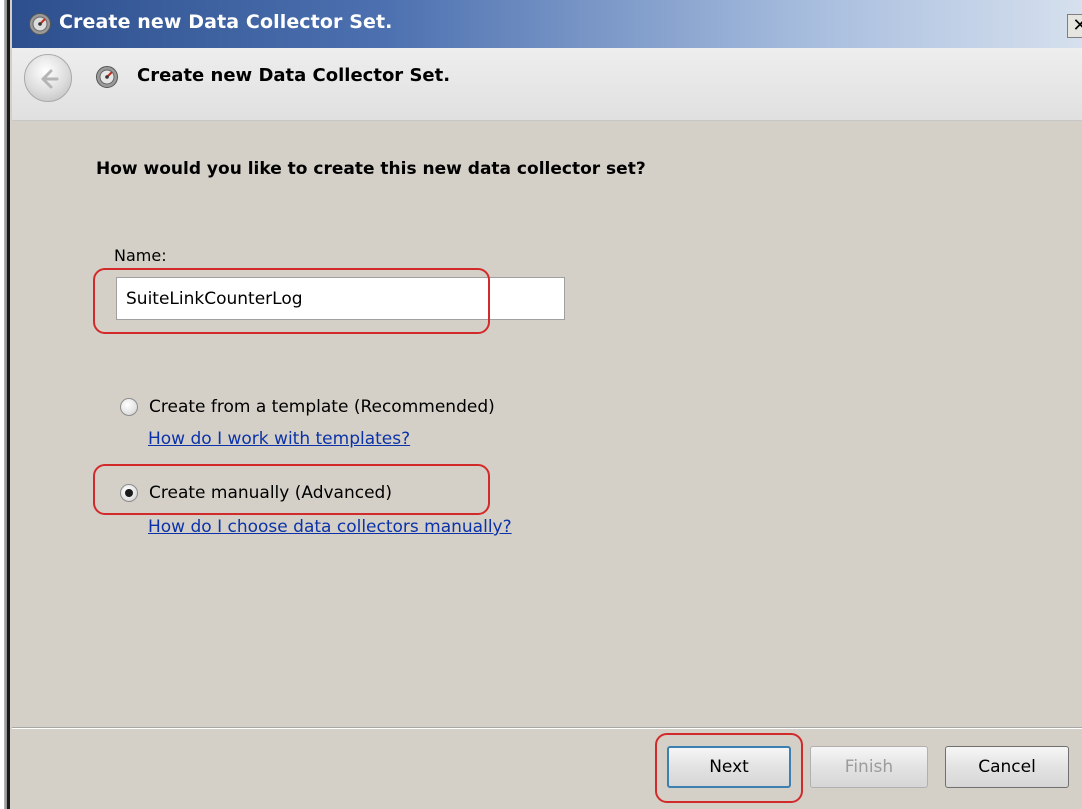 Image resolution: width=1082 pixels, height=809 pixels. What do you see at coordinates (226, 22) in the screenshot?
I see `window-title: Create new Data Collector Set.` at bounding box center [226, 22].